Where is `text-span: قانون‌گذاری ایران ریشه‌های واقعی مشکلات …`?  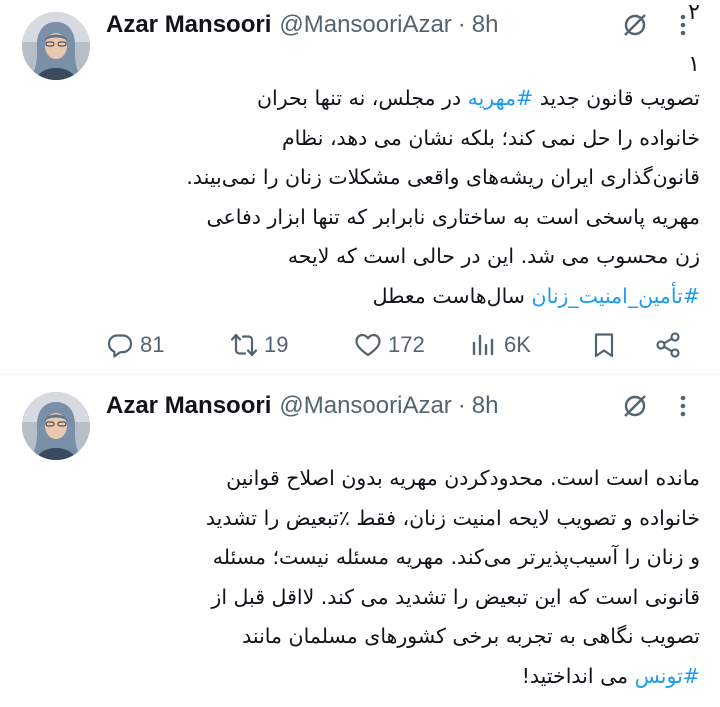
text-span: قانون‌گذاری ایران ریشه‌های واقعی مشکلات … is located at coordinates (443, 177).